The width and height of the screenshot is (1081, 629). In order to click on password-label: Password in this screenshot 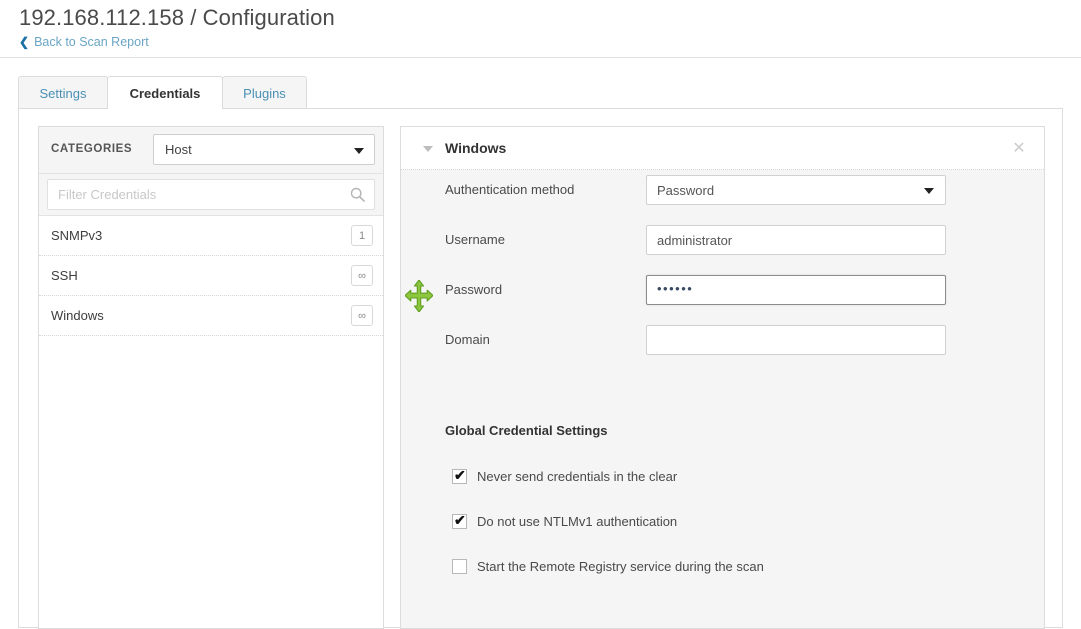, I will do `click(474, 289)`.